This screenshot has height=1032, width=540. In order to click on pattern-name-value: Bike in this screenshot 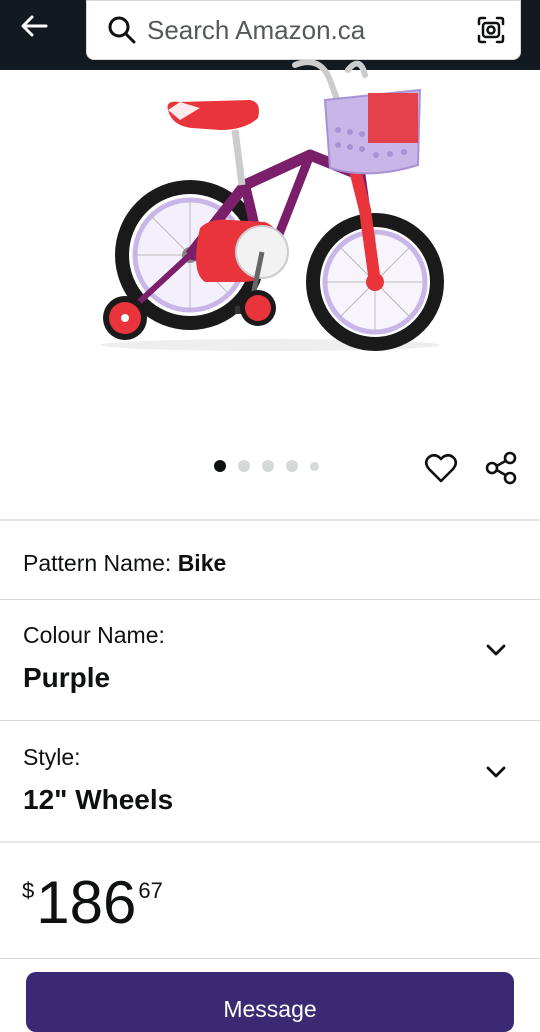, I will do `click(202, 563)`.